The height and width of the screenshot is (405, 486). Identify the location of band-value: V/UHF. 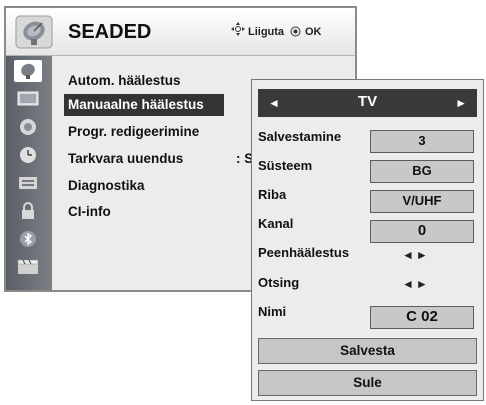
(422, 201).